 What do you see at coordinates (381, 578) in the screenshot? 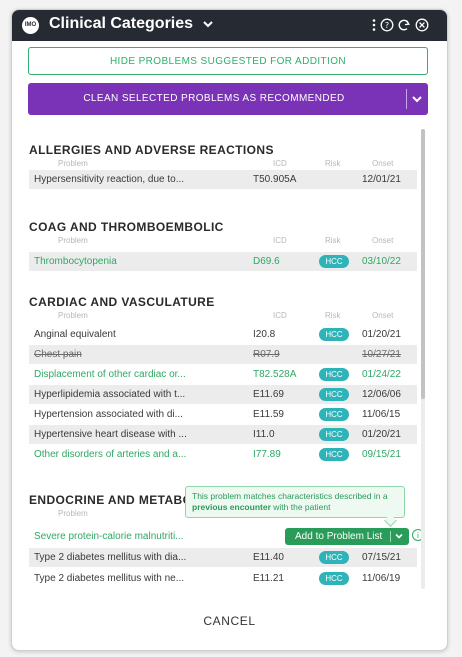
I see `onset-date: 11/06/19` at bounding box center [381, 578].